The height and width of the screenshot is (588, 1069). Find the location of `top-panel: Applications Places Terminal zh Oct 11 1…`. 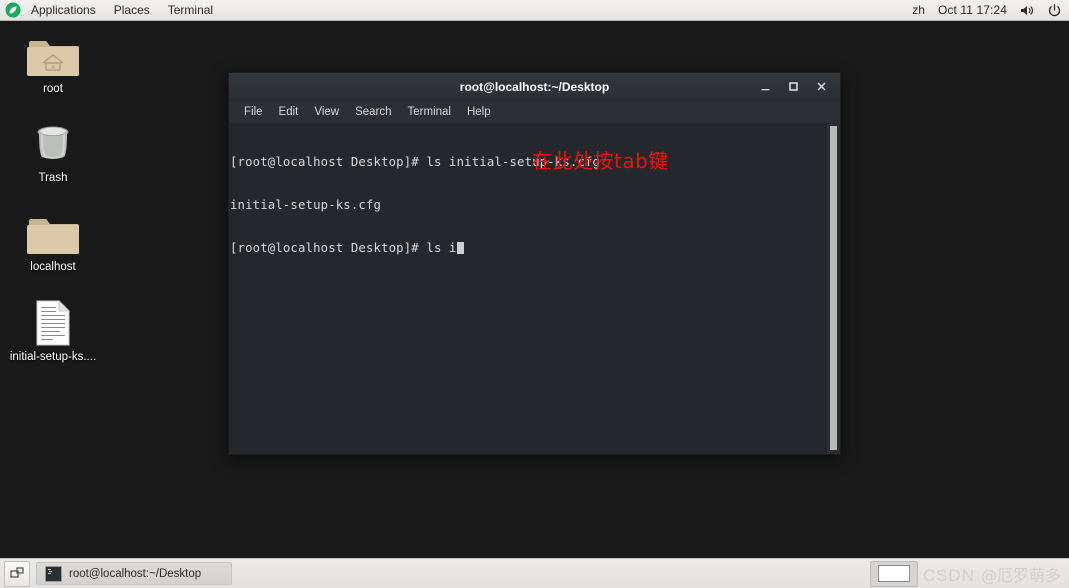

top-panel: Applications Places Terminal zh Oct 11 1… is located at coordinates (534, 10).